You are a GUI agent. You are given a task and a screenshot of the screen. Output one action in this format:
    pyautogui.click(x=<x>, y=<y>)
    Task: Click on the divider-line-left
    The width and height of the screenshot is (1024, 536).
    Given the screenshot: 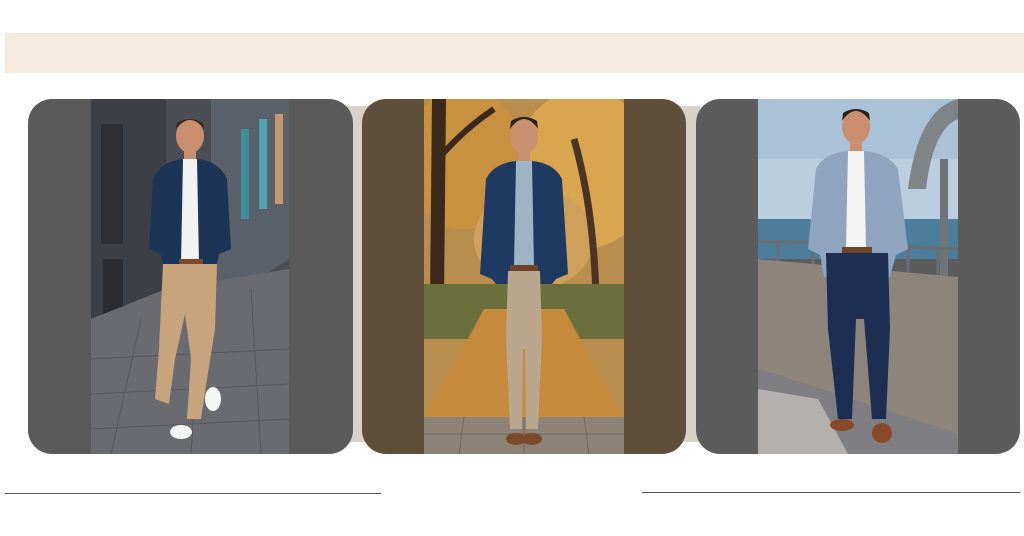 What is the action you would take?
    pyautogui.click(x=193, y=493)
    